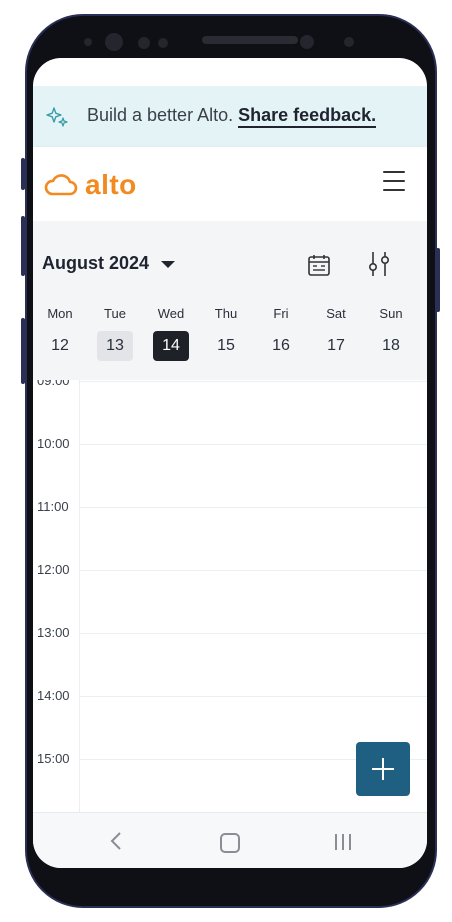  I want to click on bixby-button, so click(23, 351).